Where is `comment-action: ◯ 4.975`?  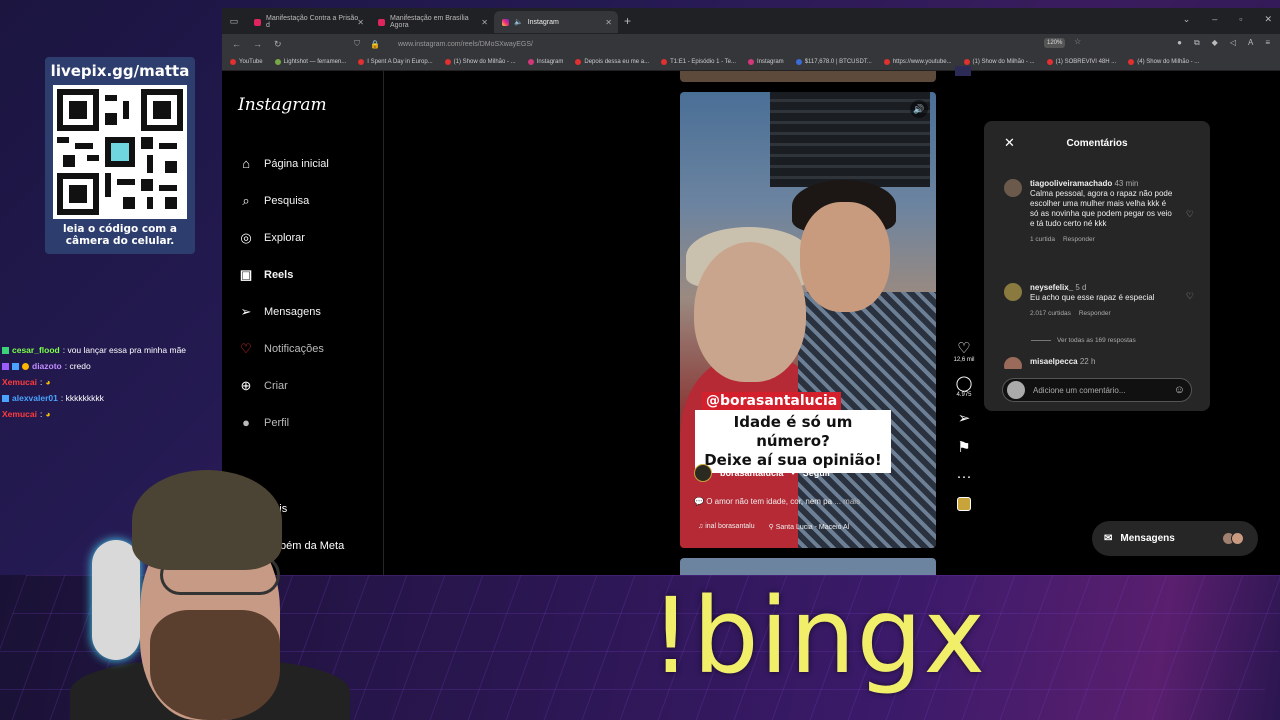
comment-action: ◯ 4.975 is located at coordinates (964, 386).